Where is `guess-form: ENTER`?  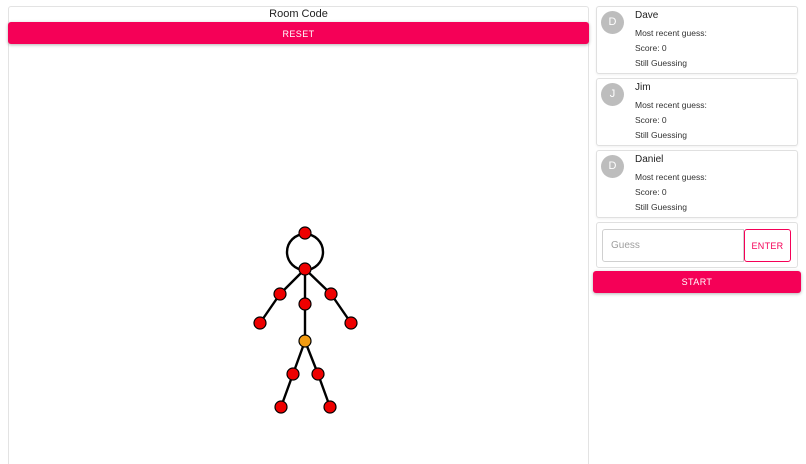 guess-form: ENTER is located at coordinates (697, 245).